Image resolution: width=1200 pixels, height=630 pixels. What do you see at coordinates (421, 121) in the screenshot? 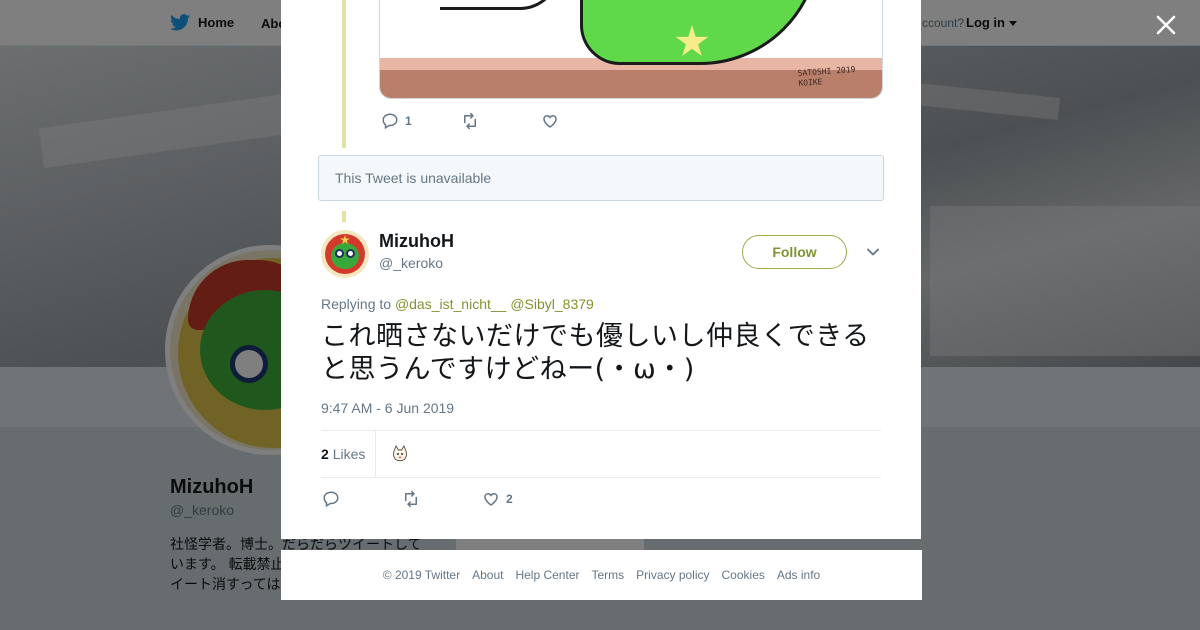
I see `reply-action: 1` at bounding box center [421, 121].